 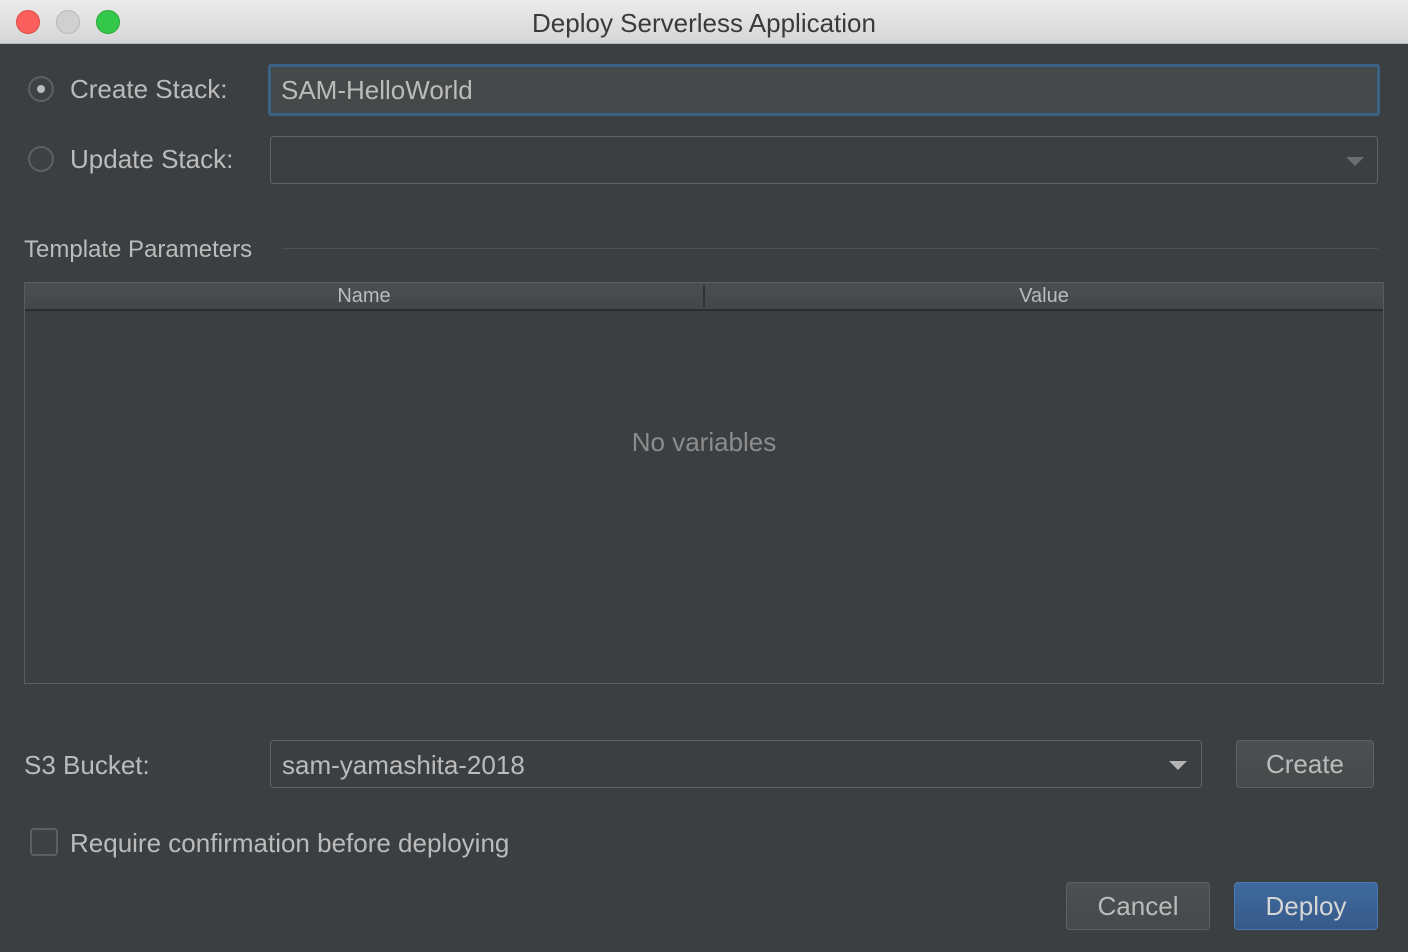 I want to click on s3-bucket-label: S3 Bucket:, so click(x=87, y=765).